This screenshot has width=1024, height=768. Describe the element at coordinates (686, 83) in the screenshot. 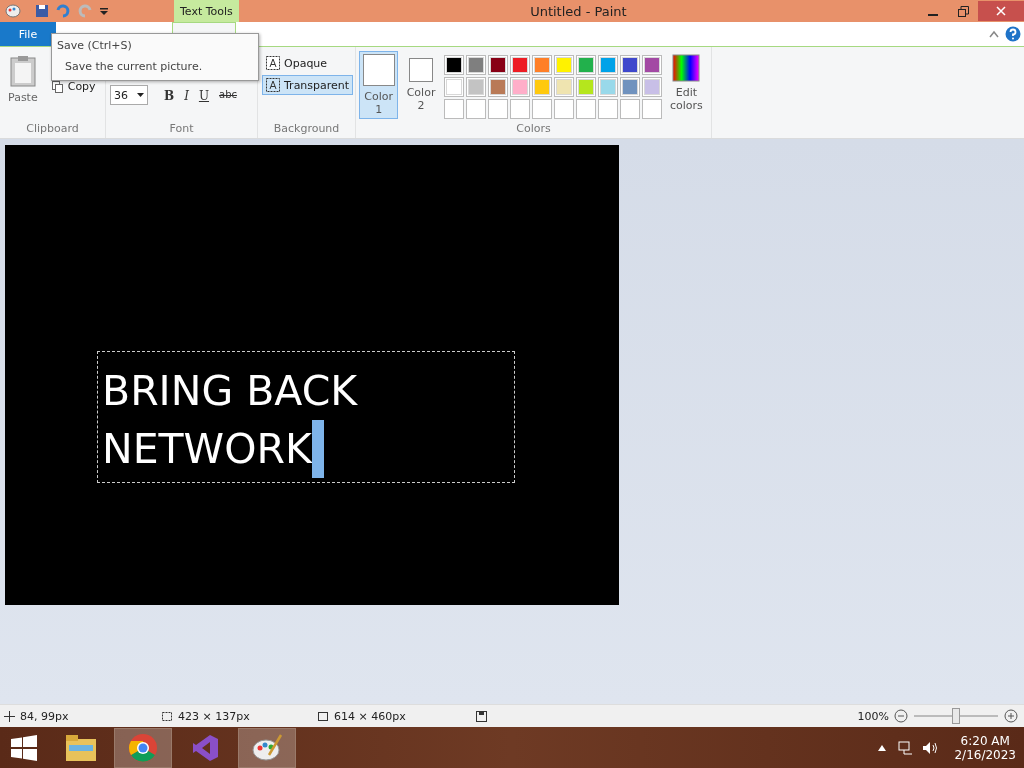

I see `edit-colors-button: Edit colors` at that location.